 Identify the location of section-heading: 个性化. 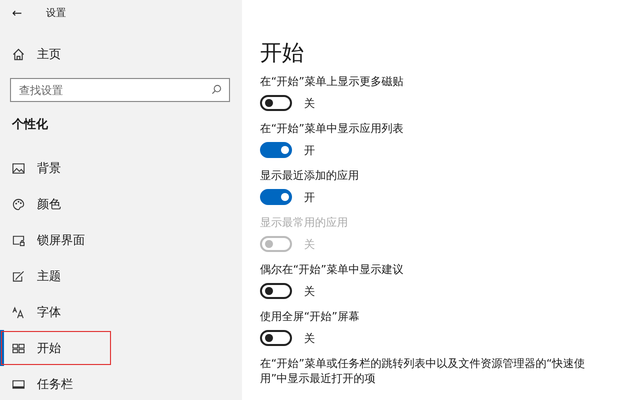
(29, 124).